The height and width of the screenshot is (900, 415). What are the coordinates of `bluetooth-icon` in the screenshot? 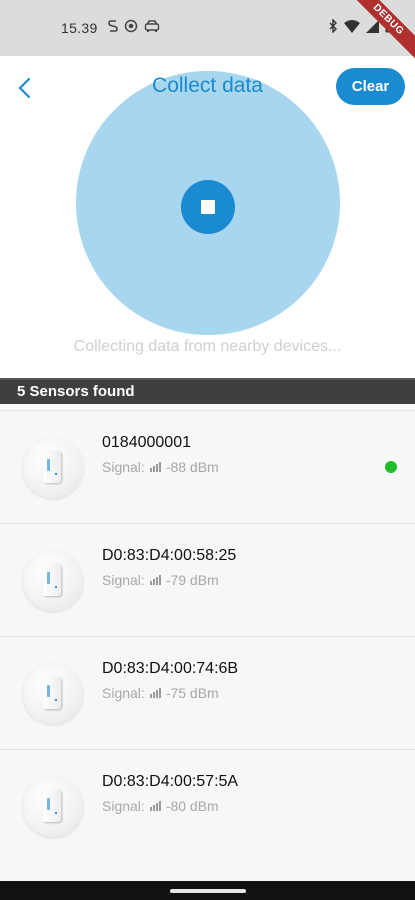 It's located at (333, 26).